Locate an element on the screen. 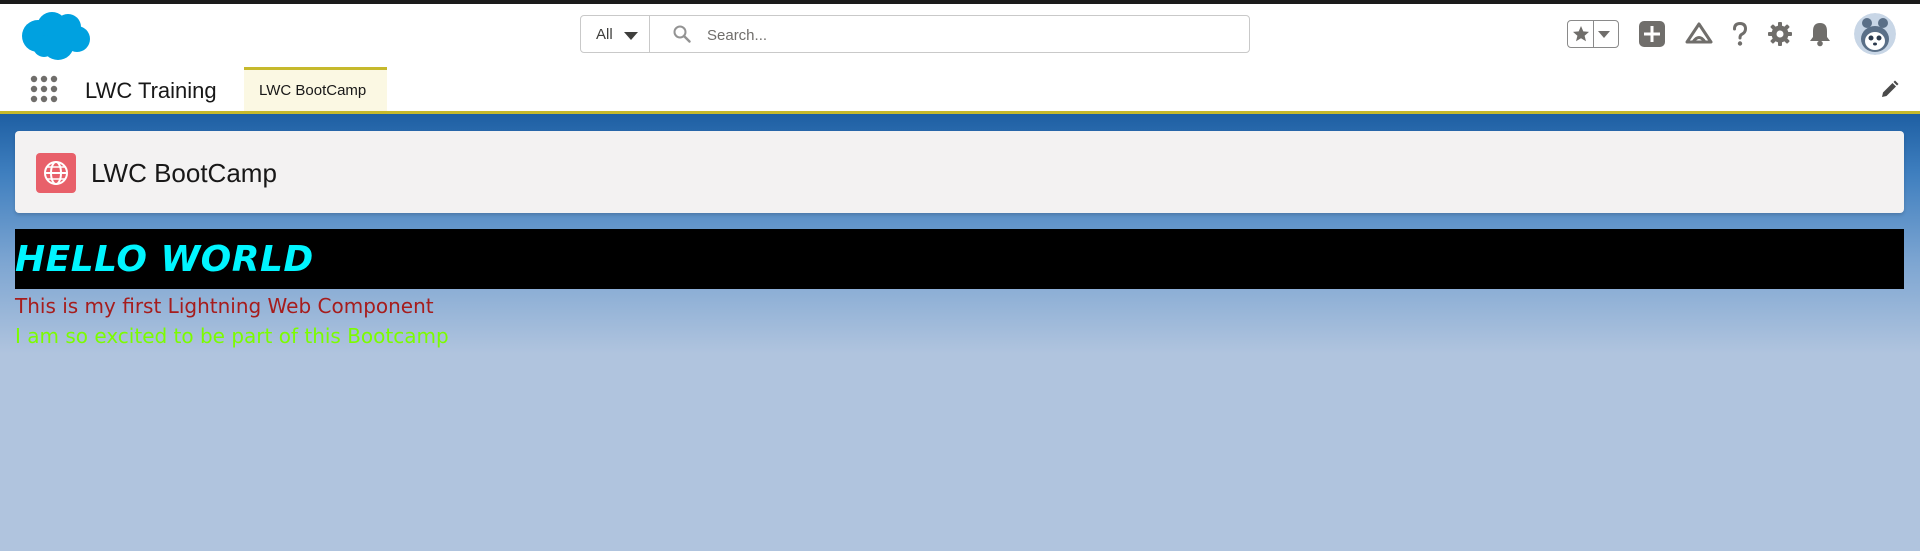 The height and width of the screenshot is (551, 1920). page-title: LWC BootCamp is located at coordinates (184, 173).